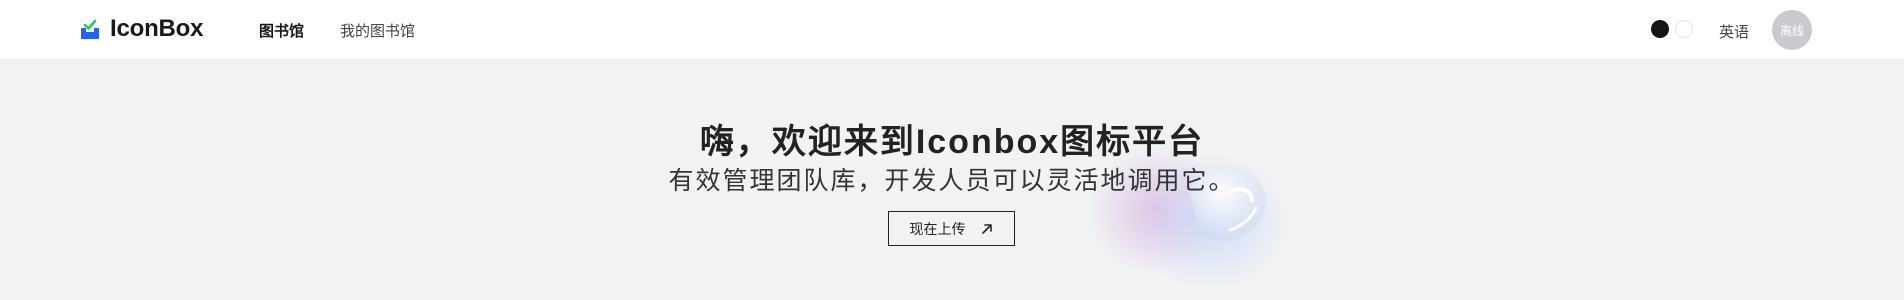 This screenshot has width=1904, height=300. Describe the element at coordinates (1660, 29) in the screenshot. I see `dark-theme-toggle` at that location.